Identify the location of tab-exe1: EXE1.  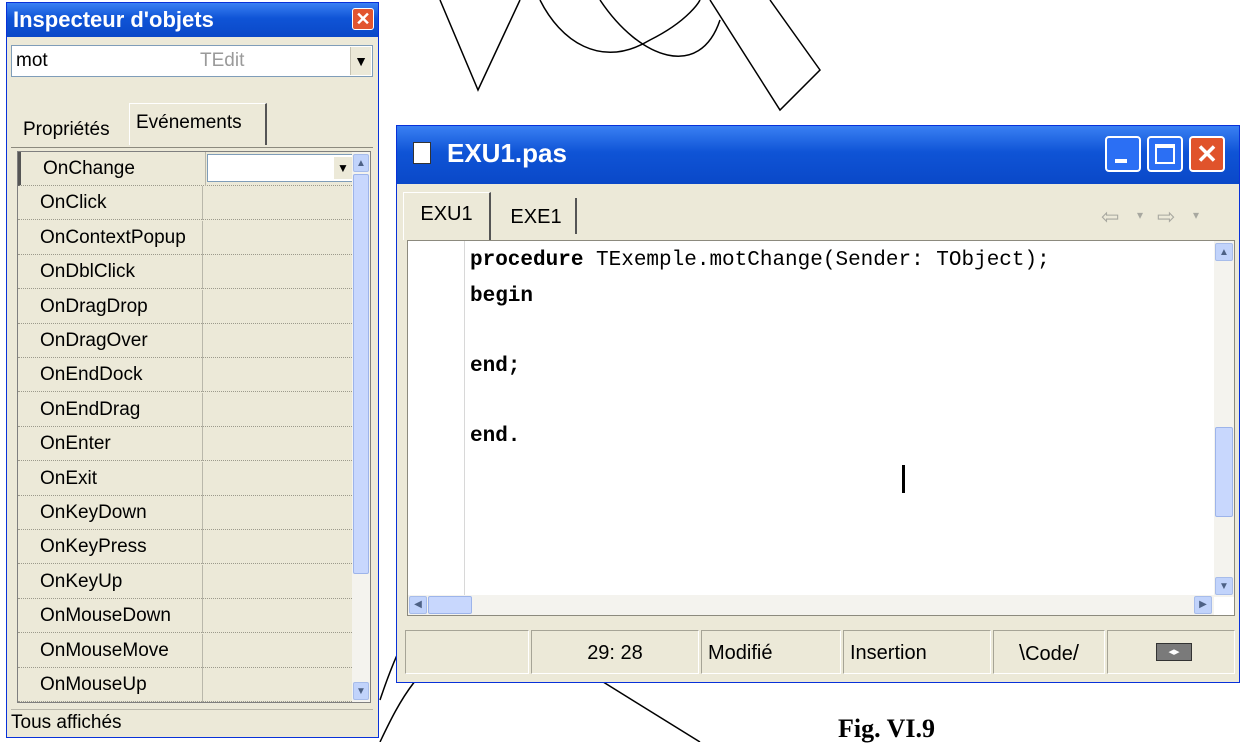
(537, 216).